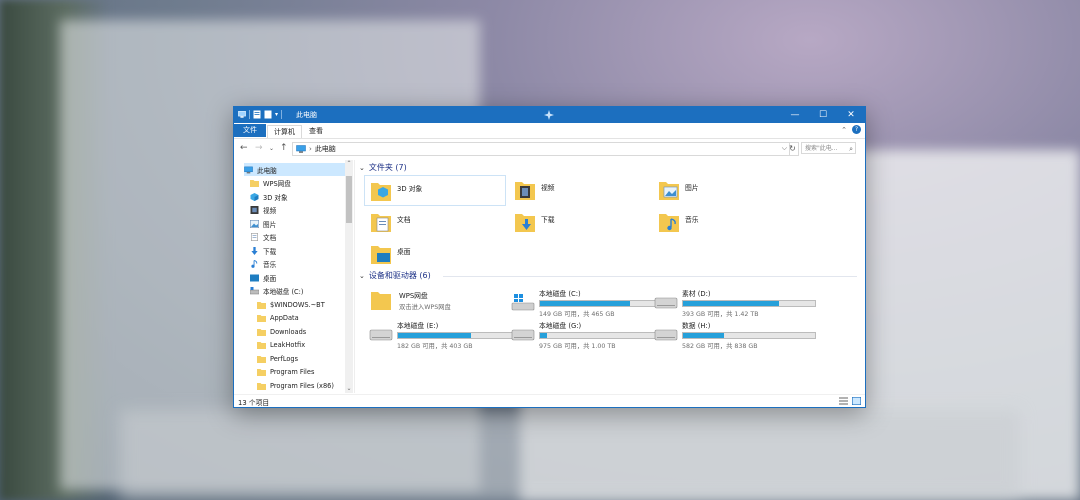  I want to click on folder-tile-documents: 文档, so click(390, 222).